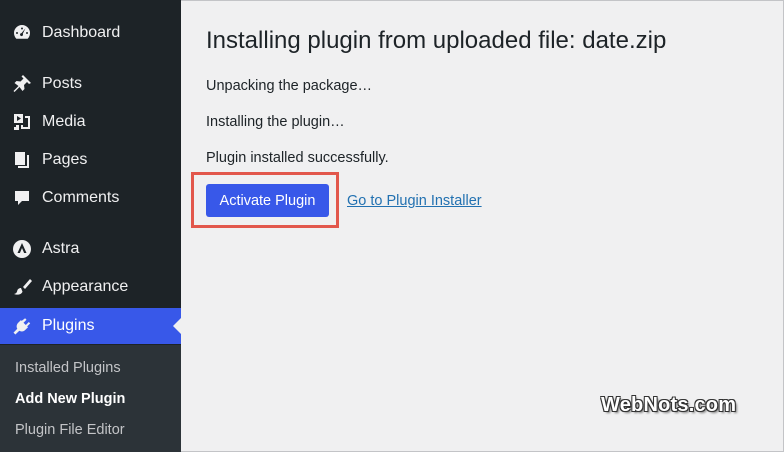 This screenshot has width=784, height=452. Describe the element at coordinates (70, 399) in the screenshot. I see `submenu-add-new-plugin: Add New Plugin` at that location.